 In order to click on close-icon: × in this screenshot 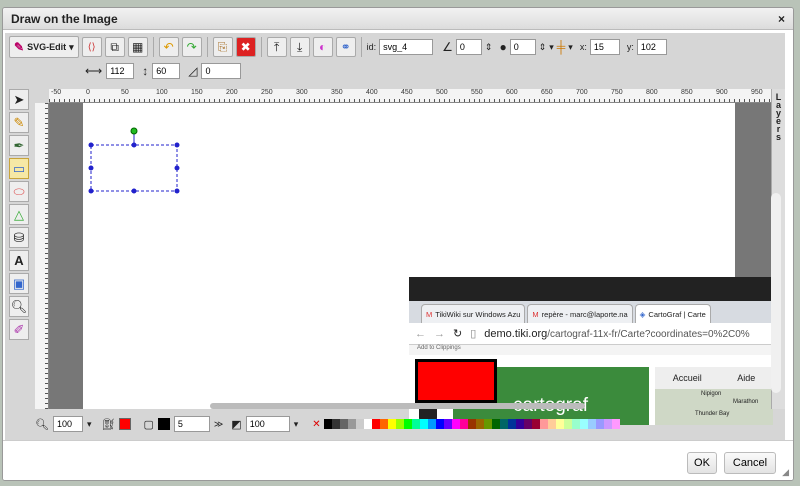, I will do `click(781, 19)`.